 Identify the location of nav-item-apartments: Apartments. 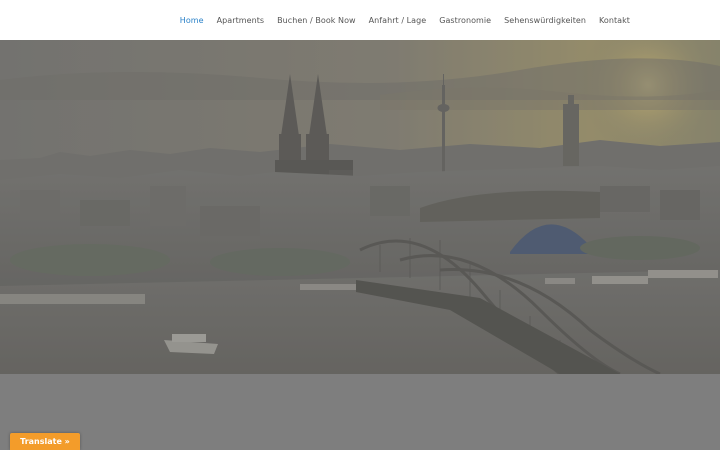
(240, 20).